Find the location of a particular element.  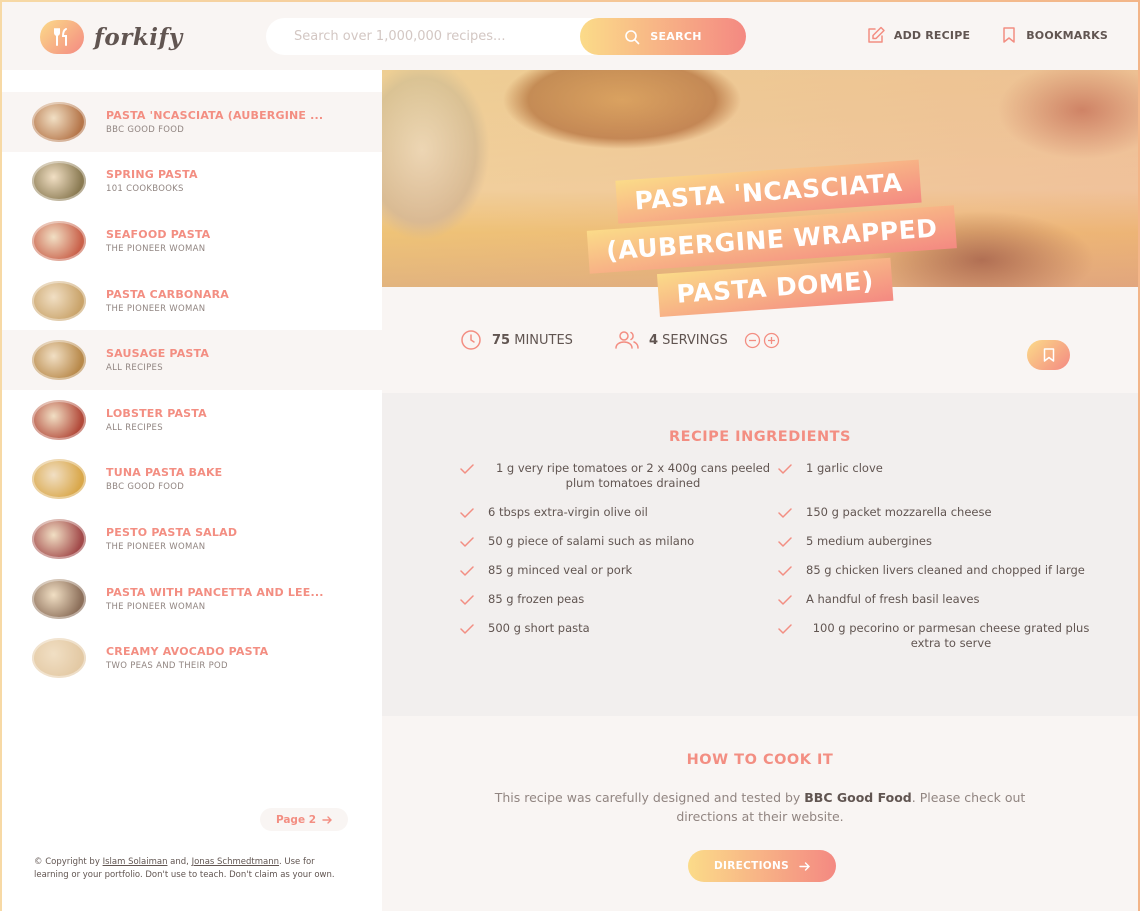

ingredient-item: 500 g short pasta is located at coordinates (619, 643).